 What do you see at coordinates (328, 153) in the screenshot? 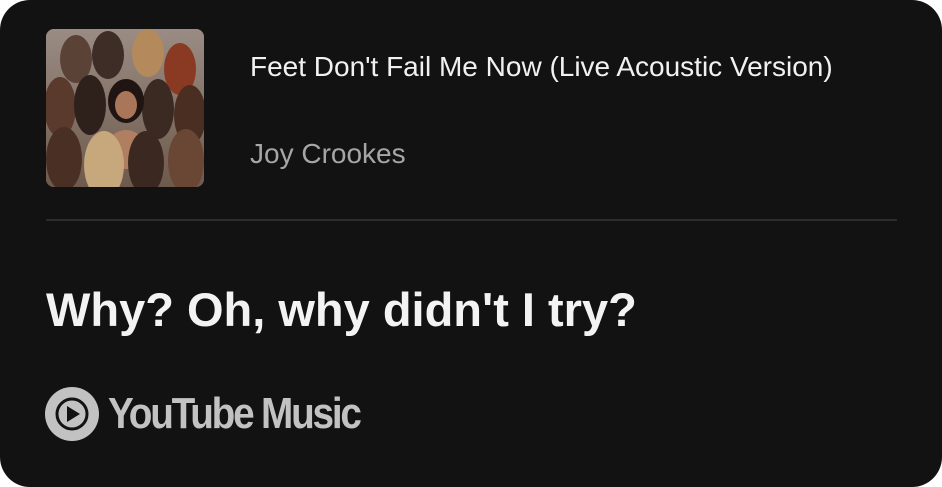
I see `track-artist: Joy Crookes` at bounding box center [328, 153].